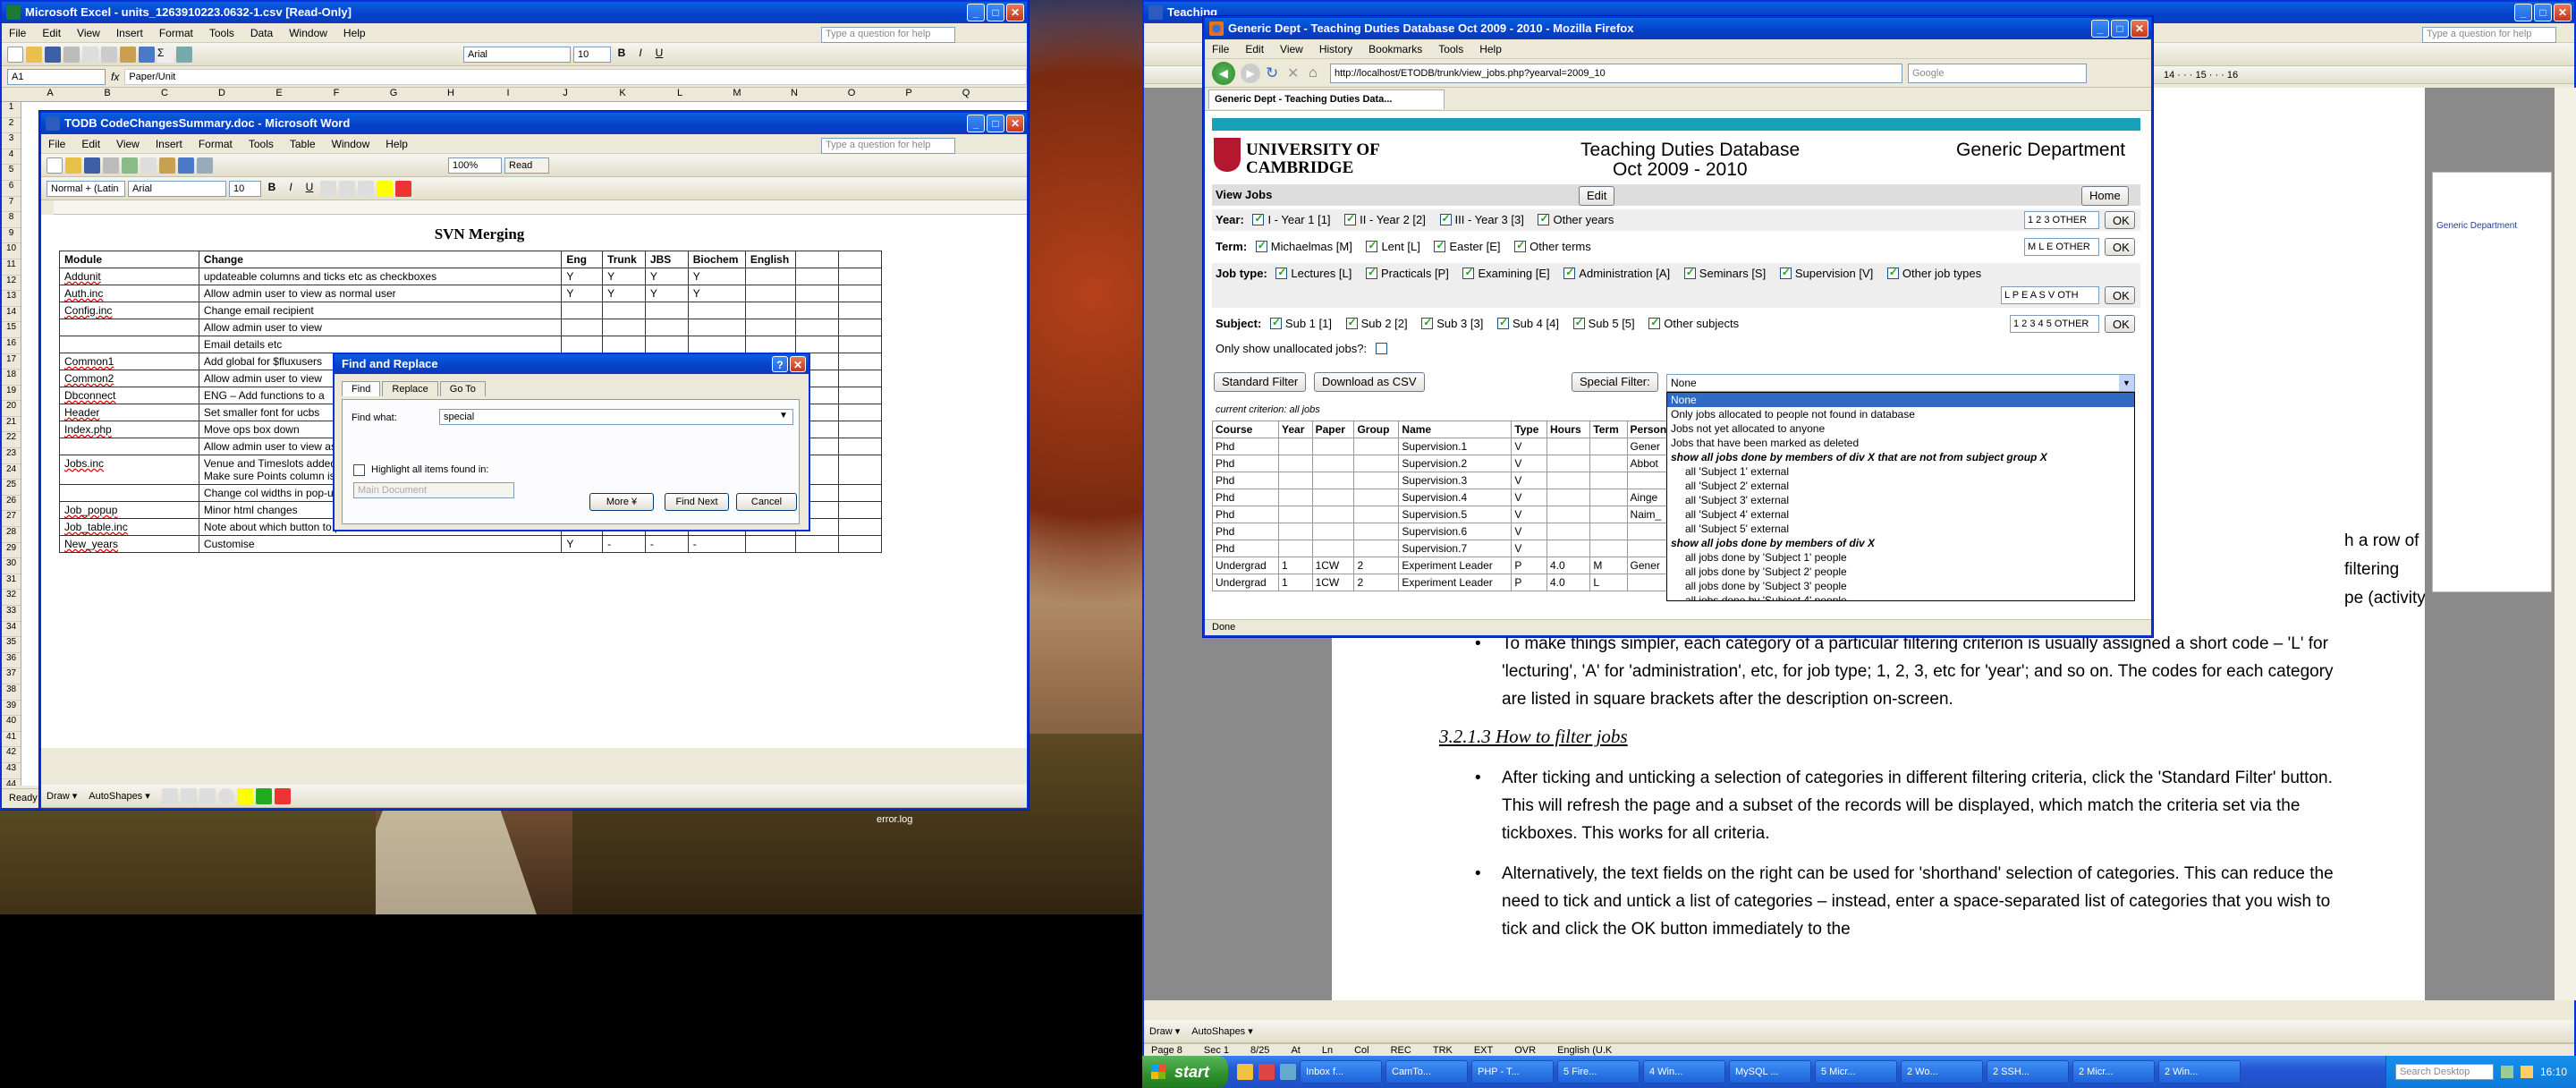 The width and height of the screenshot is (2576, 1088). What do you see at coordinates (86, 188) in the screenshot?
I see `word-style-select: Normal + (Latin` at bounding box center [86, 188].